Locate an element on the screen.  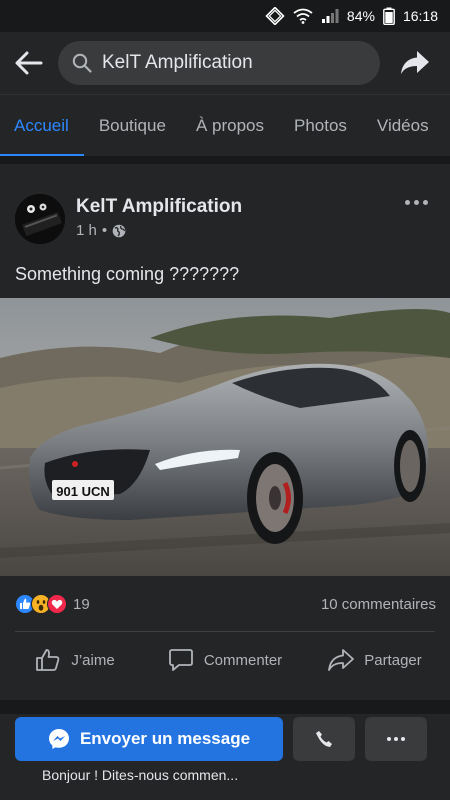
avatar is located at coordinates (40, 219).